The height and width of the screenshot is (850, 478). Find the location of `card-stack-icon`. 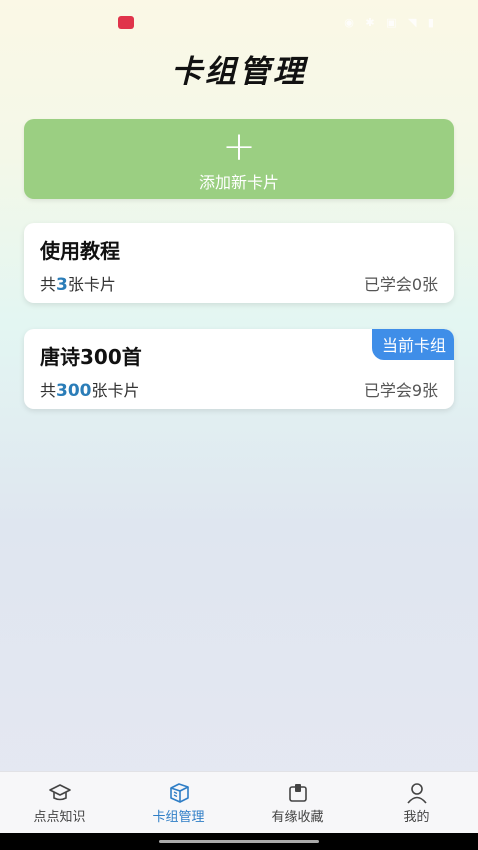

card-stack-icon is located at coordinates (179, 793).